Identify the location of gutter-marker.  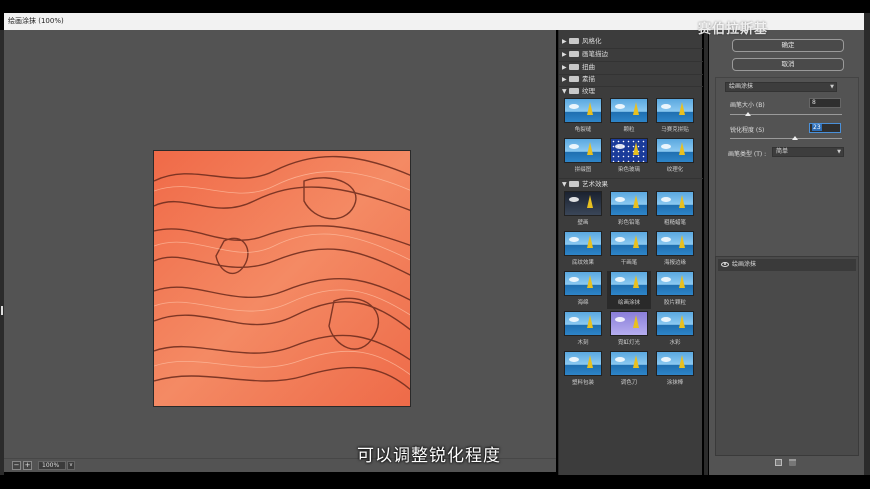
(2, 310).